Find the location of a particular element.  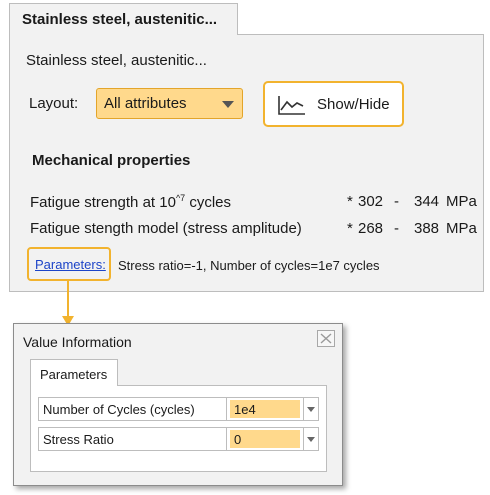

parameter-value: 0 is located at coordinates (265, 439).